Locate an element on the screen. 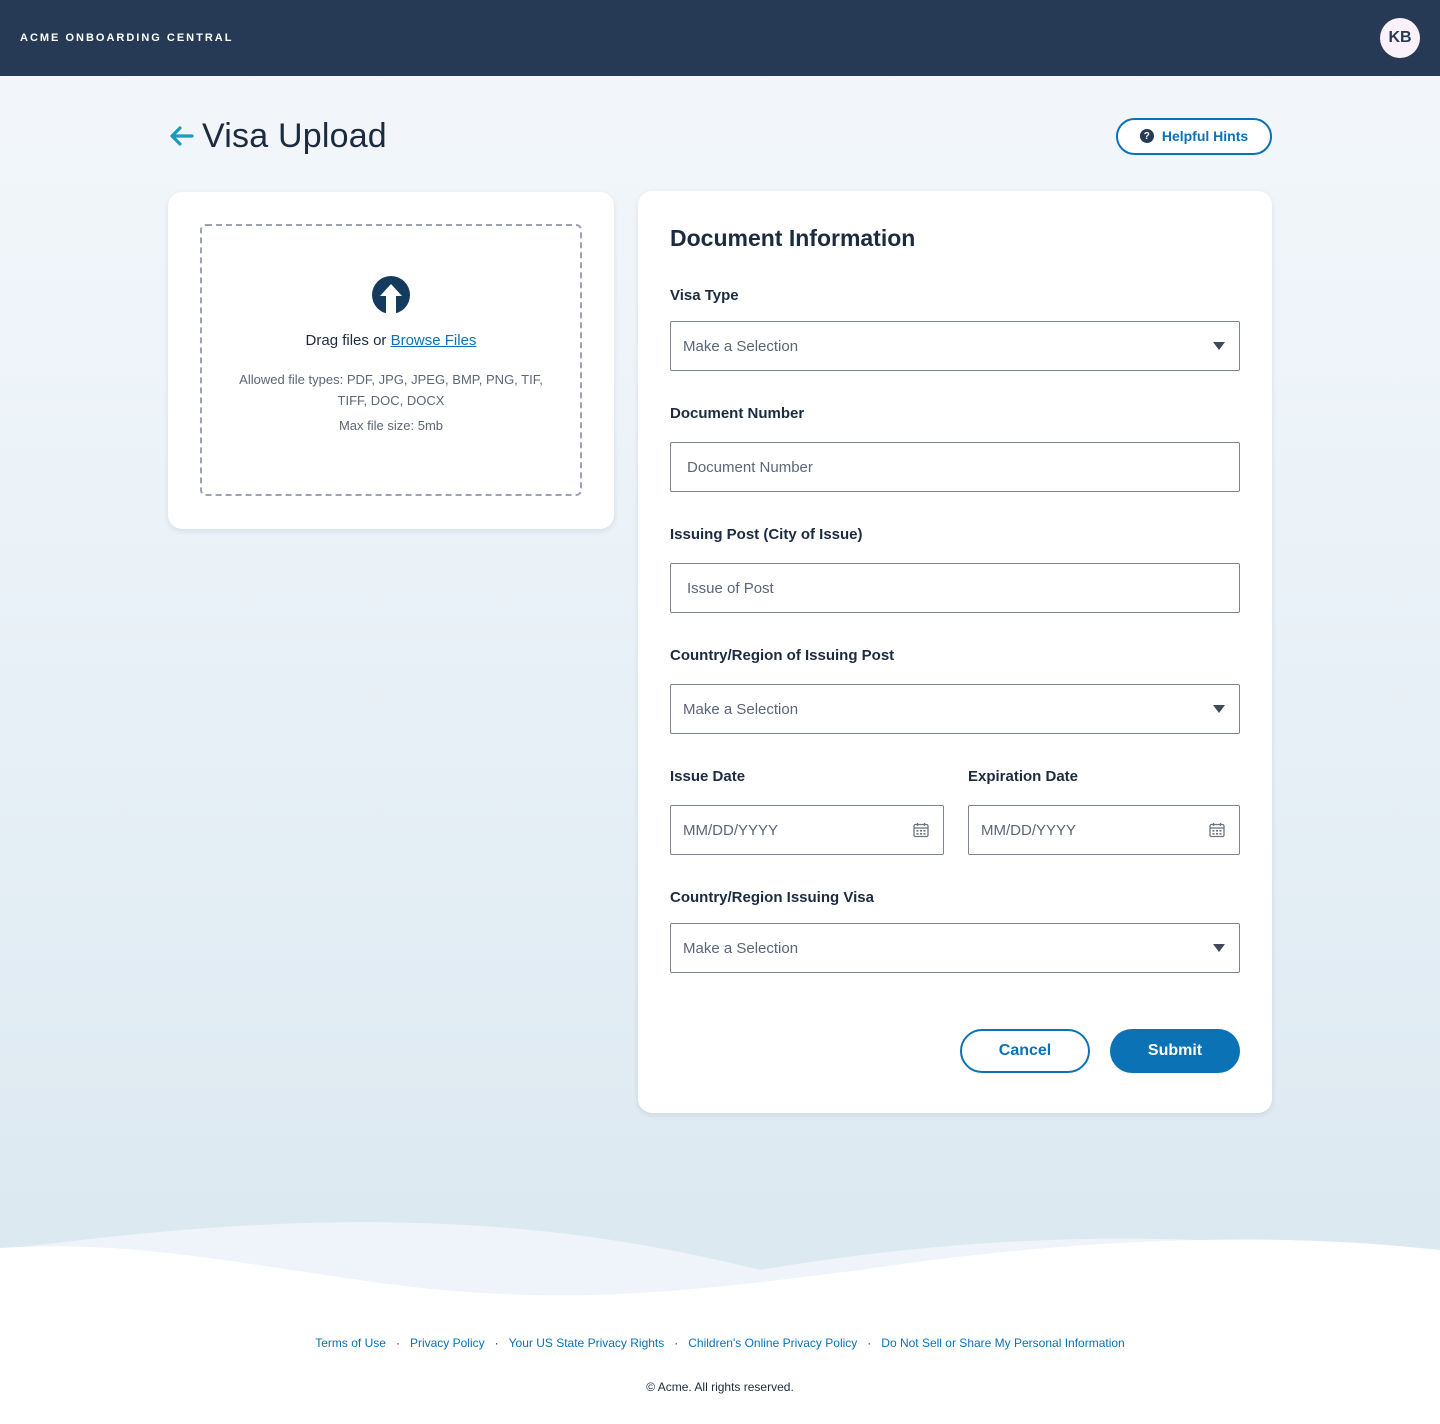 This screenshot has height=1424, width=1440. country-issuing-visa-select: Make a Selection is located at coordinates (955, 948).